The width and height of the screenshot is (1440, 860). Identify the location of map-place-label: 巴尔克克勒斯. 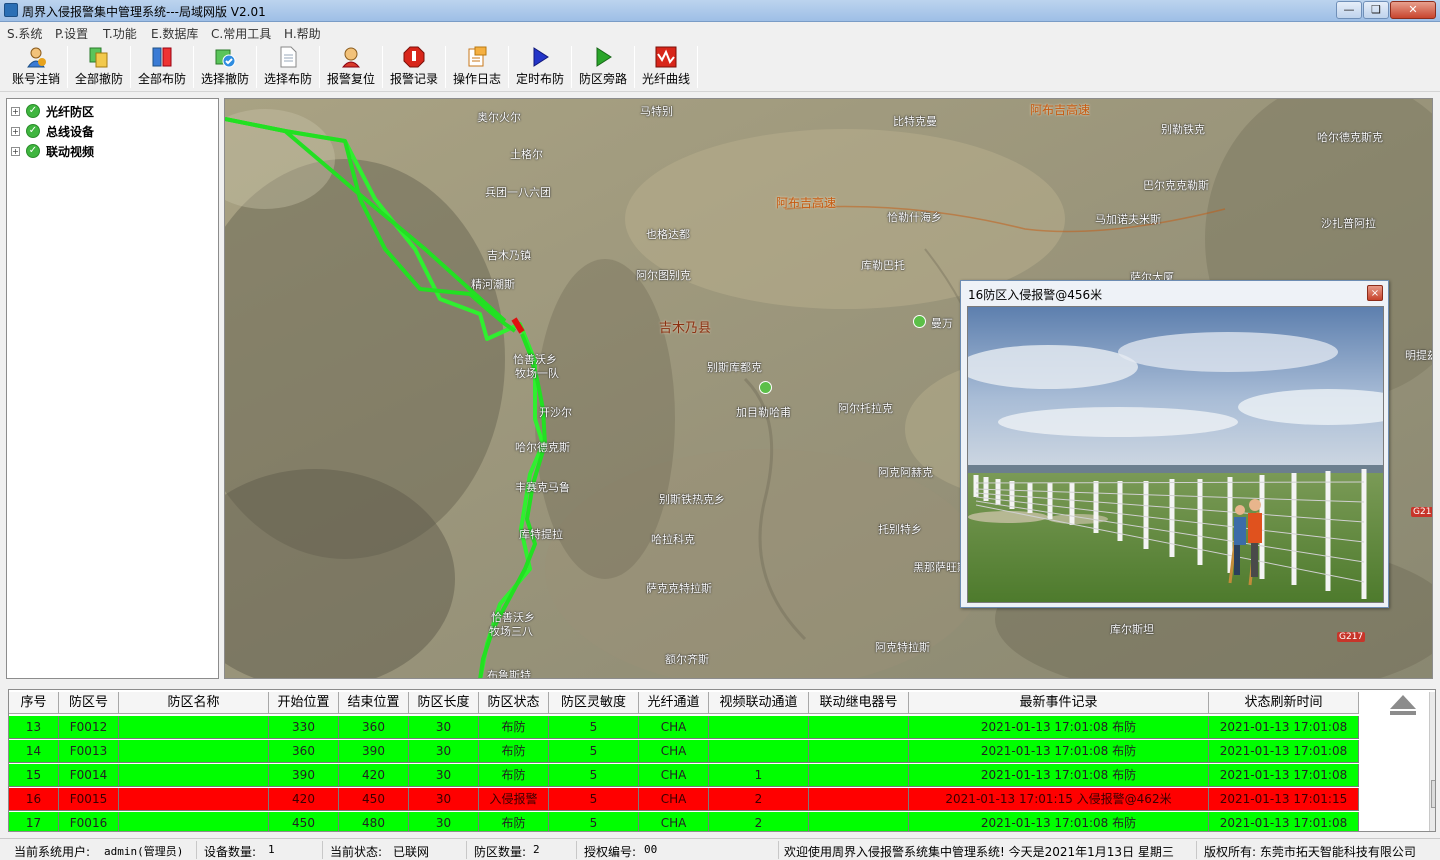
(1176, 185).